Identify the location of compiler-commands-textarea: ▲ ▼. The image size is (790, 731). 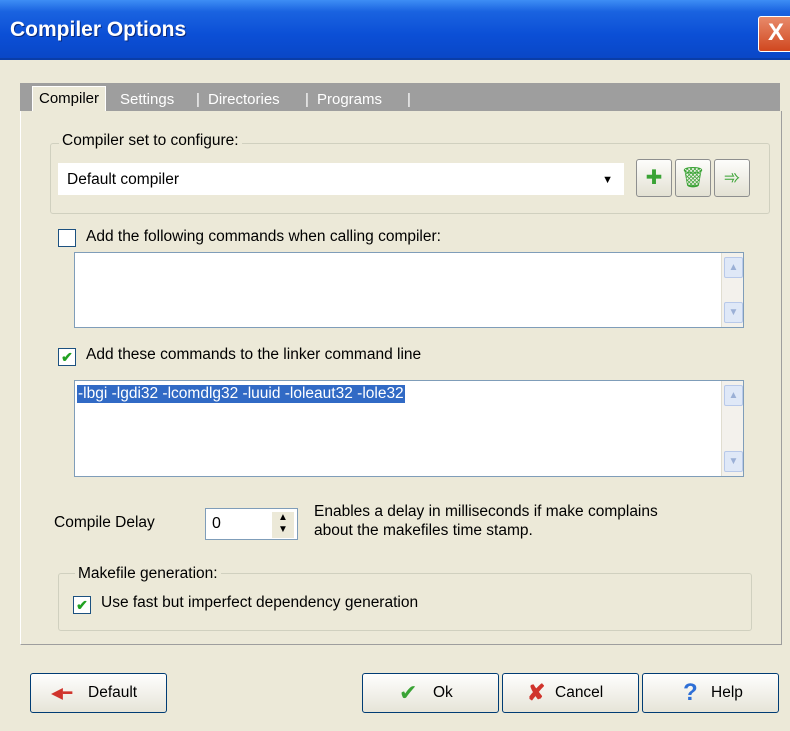
(409, 290).